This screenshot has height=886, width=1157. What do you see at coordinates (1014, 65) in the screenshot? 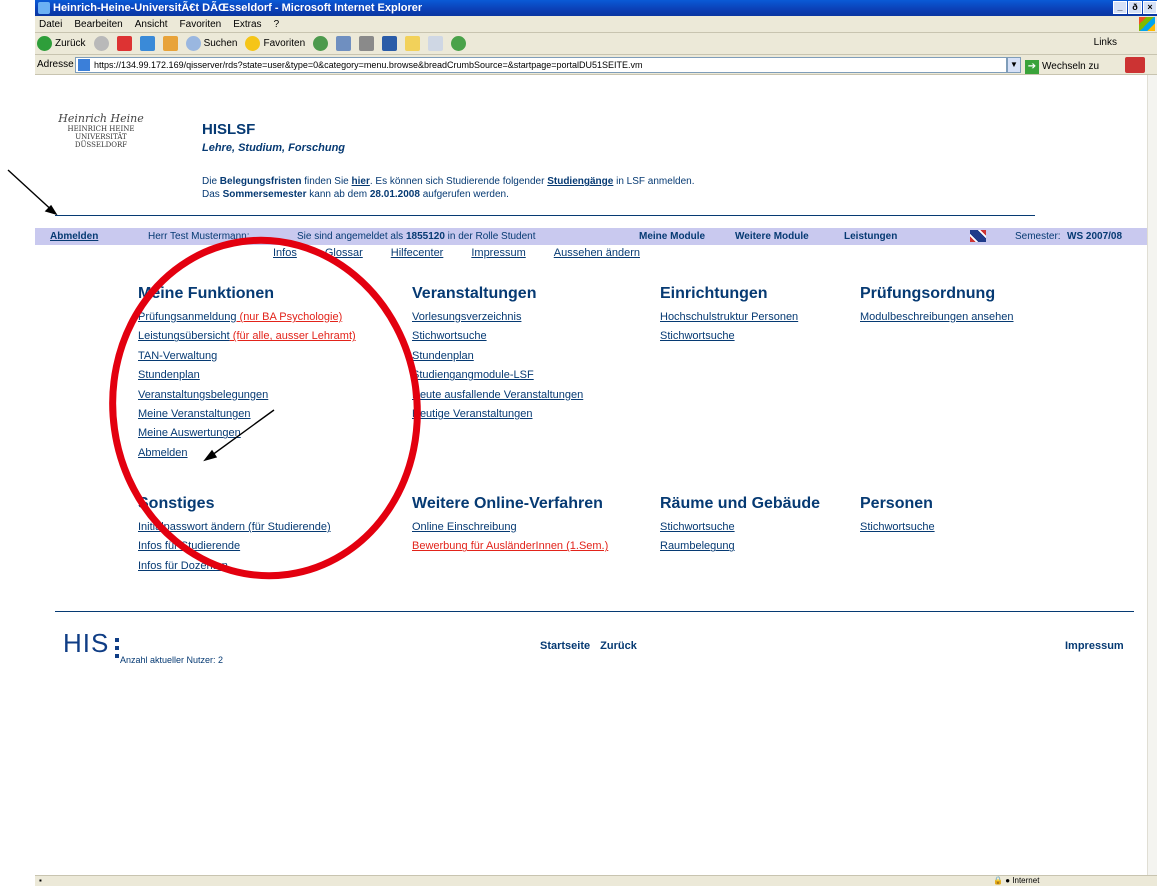
I see `address-dropdown-button: ▼` at bounding box center [1014, 65].